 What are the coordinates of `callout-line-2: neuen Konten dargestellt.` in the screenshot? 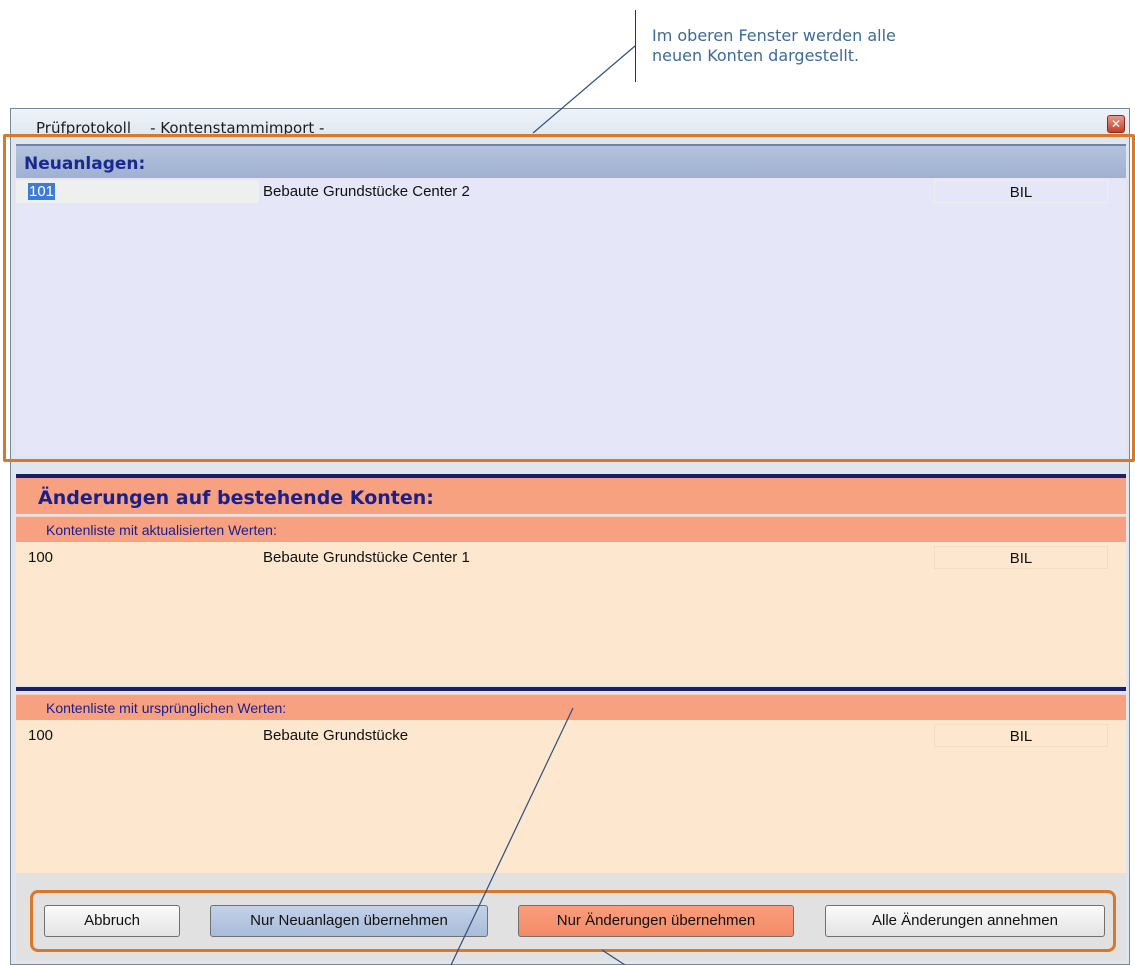 It's located at (756, 55).